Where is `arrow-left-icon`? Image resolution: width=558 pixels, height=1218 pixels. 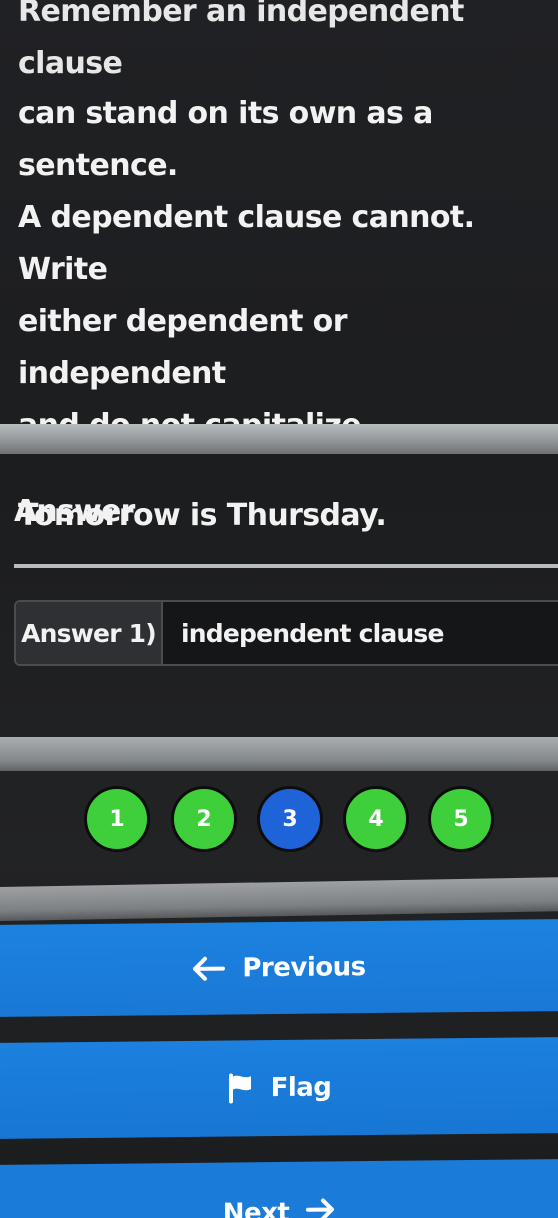
arrow-left-icon is located at coordinates (209, 969).